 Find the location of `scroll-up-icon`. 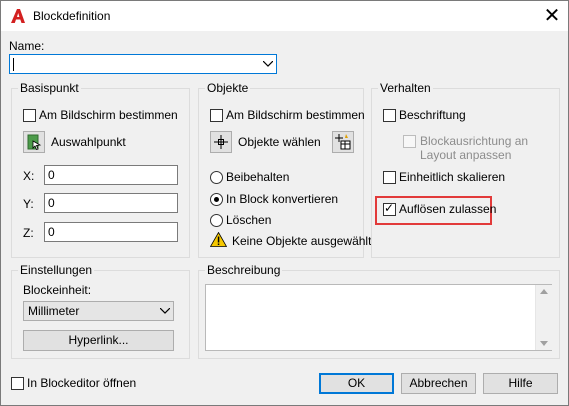

scroll-up-icon is located at coordinates (544, 291).